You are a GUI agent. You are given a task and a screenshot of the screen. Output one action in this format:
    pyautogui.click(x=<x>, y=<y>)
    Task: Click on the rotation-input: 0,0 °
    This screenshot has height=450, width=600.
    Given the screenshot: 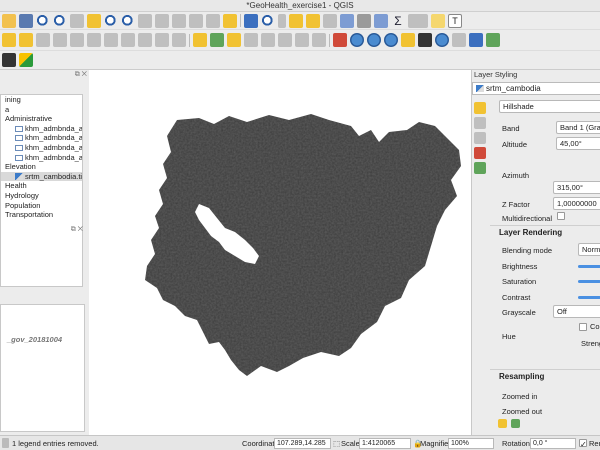 What is the action you would take?
    pyautogui.click(x=553, y=443)
    